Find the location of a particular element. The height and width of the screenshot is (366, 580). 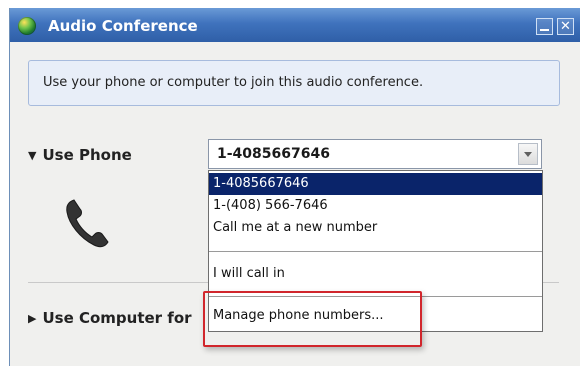

minimize-icon is located at coordinates (544, 26).